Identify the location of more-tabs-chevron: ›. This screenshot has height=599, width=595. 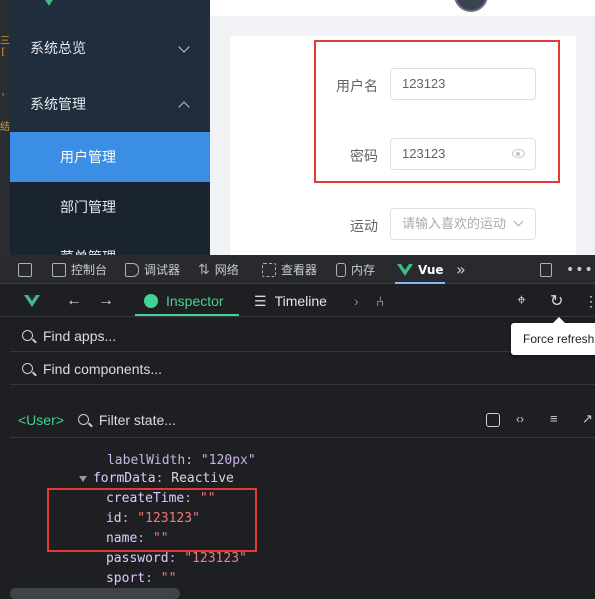
(356, 301).